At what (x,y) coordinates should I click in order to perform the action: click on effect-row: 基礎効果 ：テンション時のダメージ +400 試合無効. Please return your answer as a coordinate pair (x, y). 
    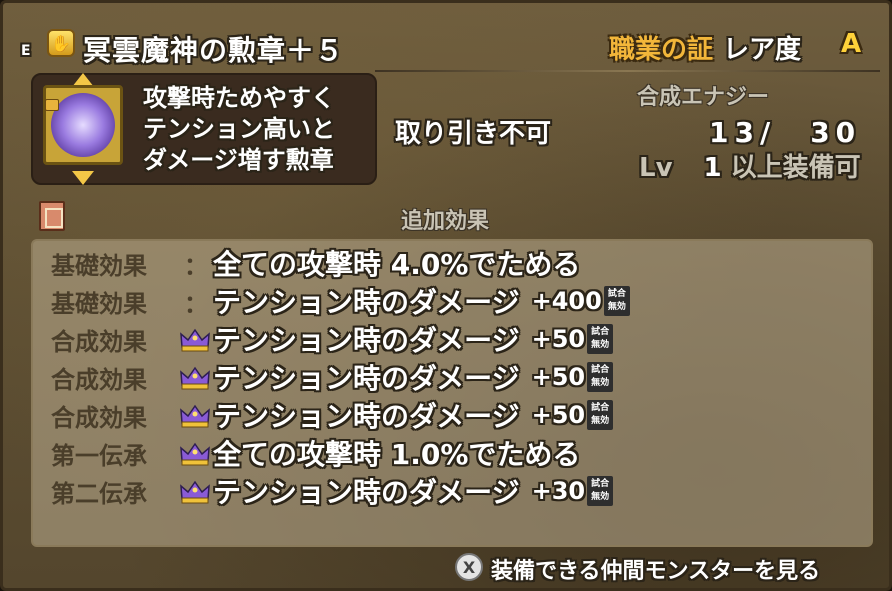
    Looking at the image, I should click on (340, 301).